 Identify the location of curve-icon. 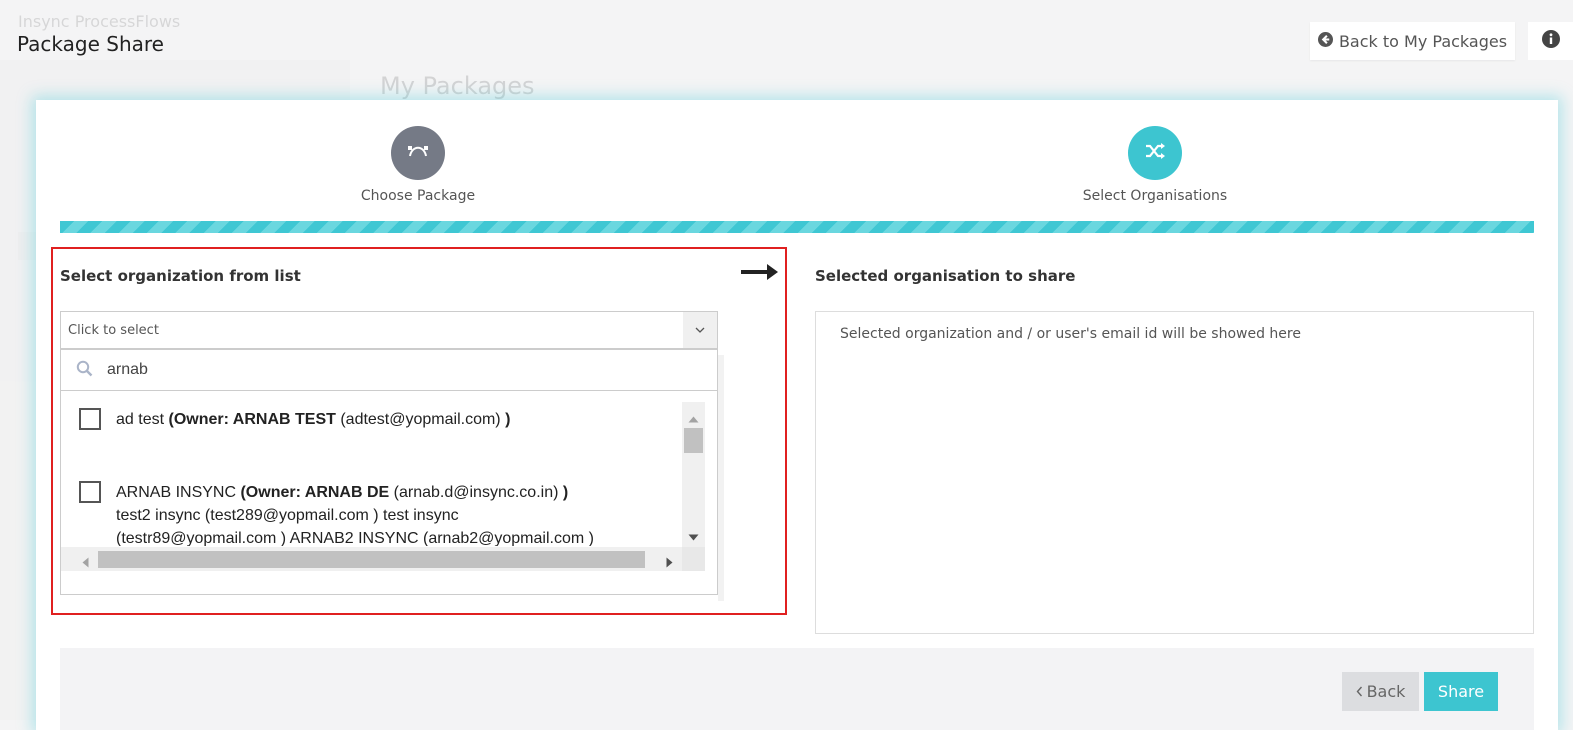
(418, 153).